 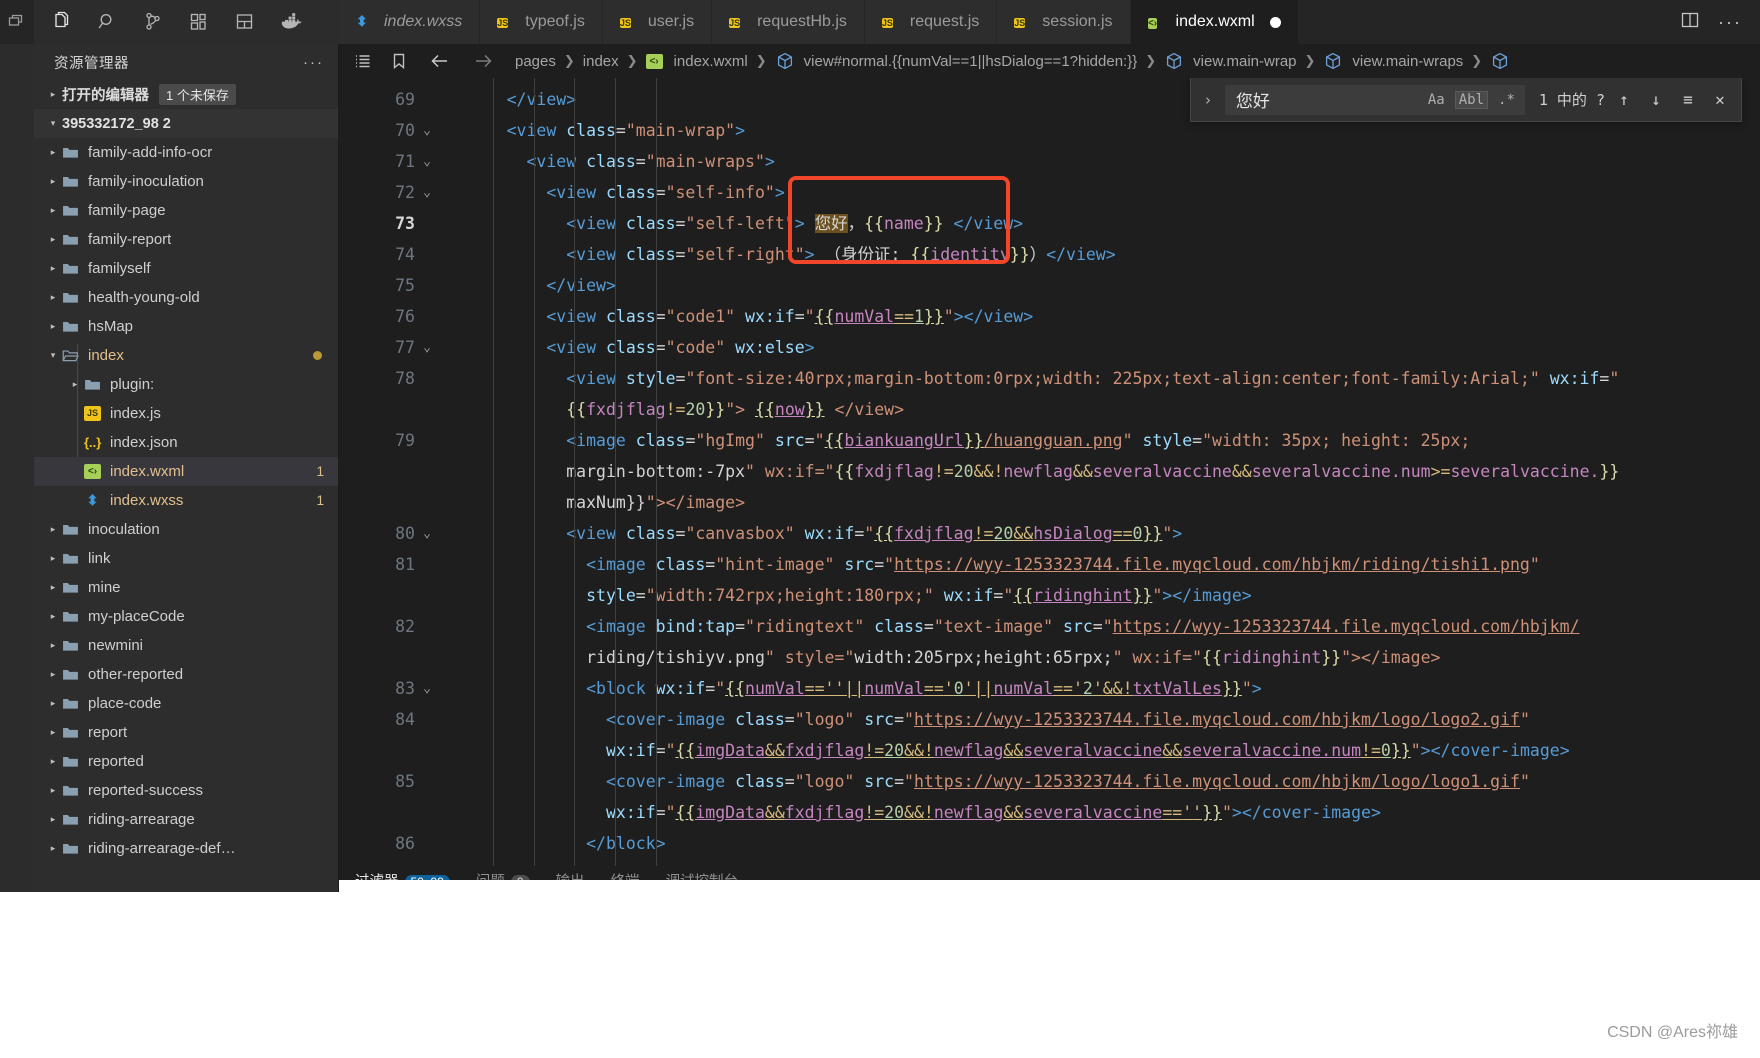 What do you see at coordinates (1624, 99) in the screenshot?
I see `arrow-up-icon: ↑` at bounding box center [1624, 99].